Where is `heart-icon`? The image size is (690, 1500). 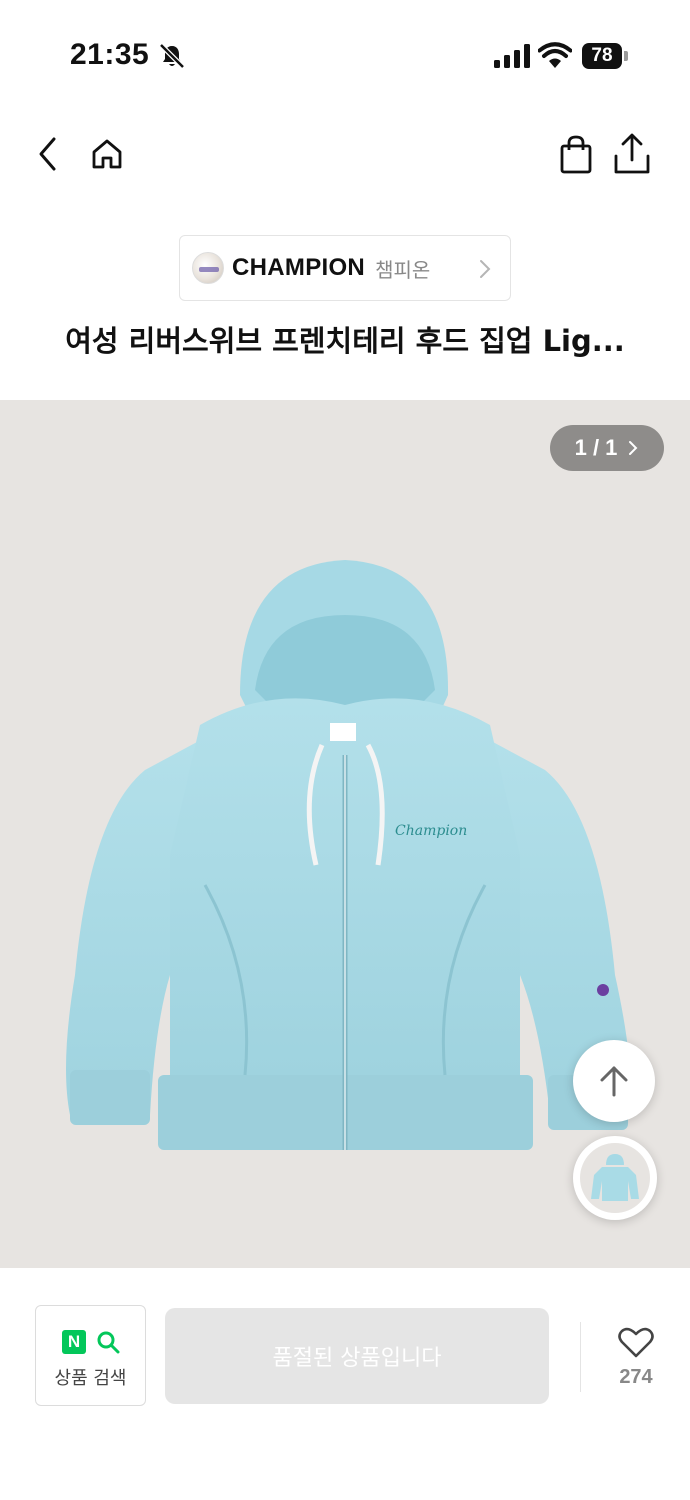 heart-icon is located at coordinates (636, 1342).